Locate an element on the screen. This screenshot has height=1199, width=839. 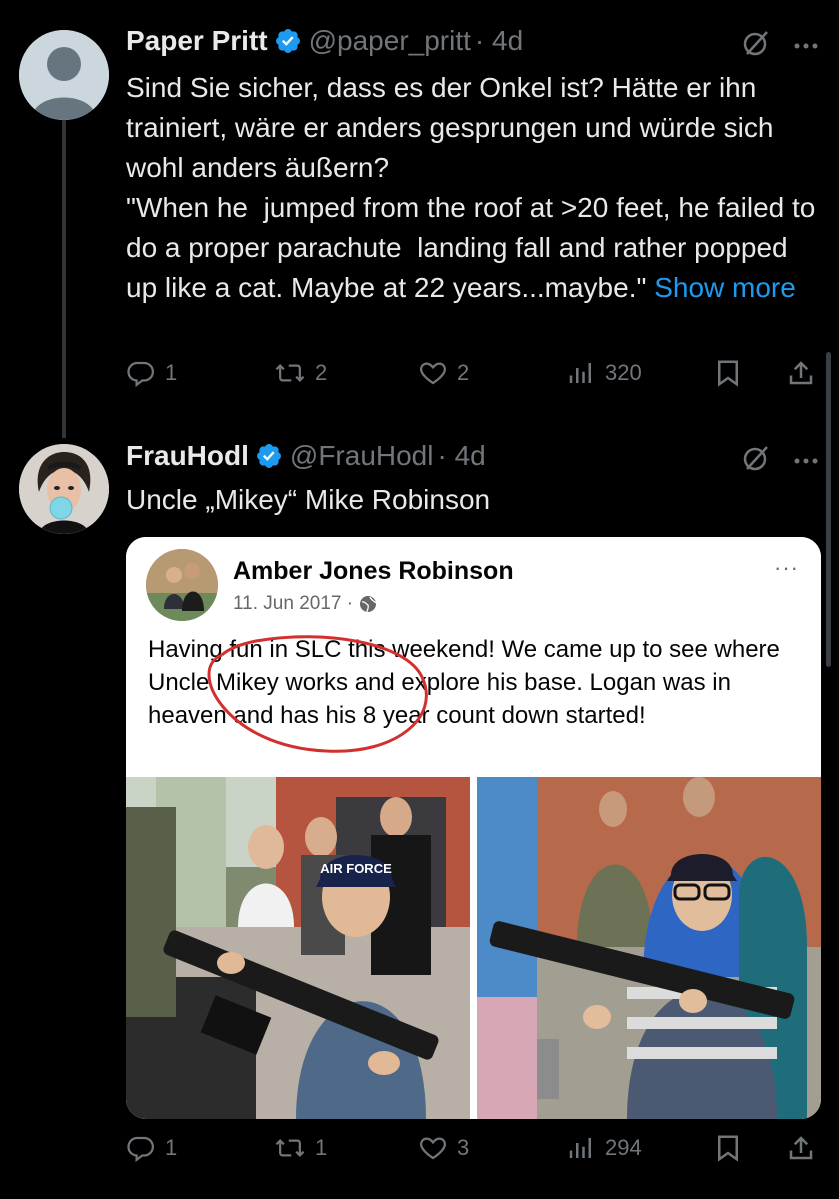
tweet-header: Paper Pritt @paper_pritt · 4d is located at coordinates (324, 41).